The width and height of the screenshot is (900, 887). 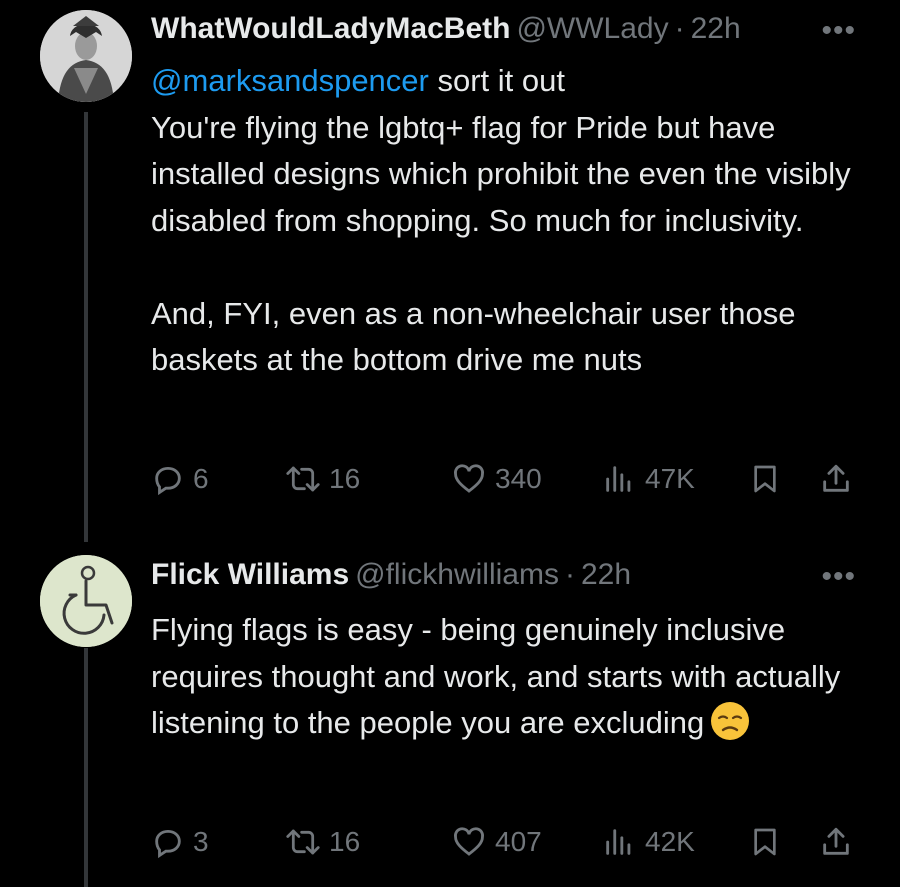 I want to click on wheelchair-avatar-icon, so click(x=86, y=601).